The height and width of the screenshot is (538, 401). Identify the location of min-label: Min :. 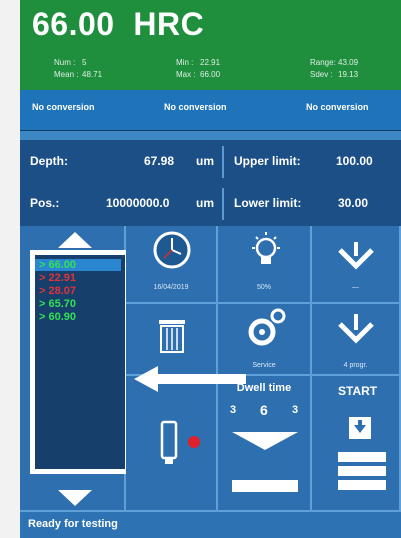
(185, 62).